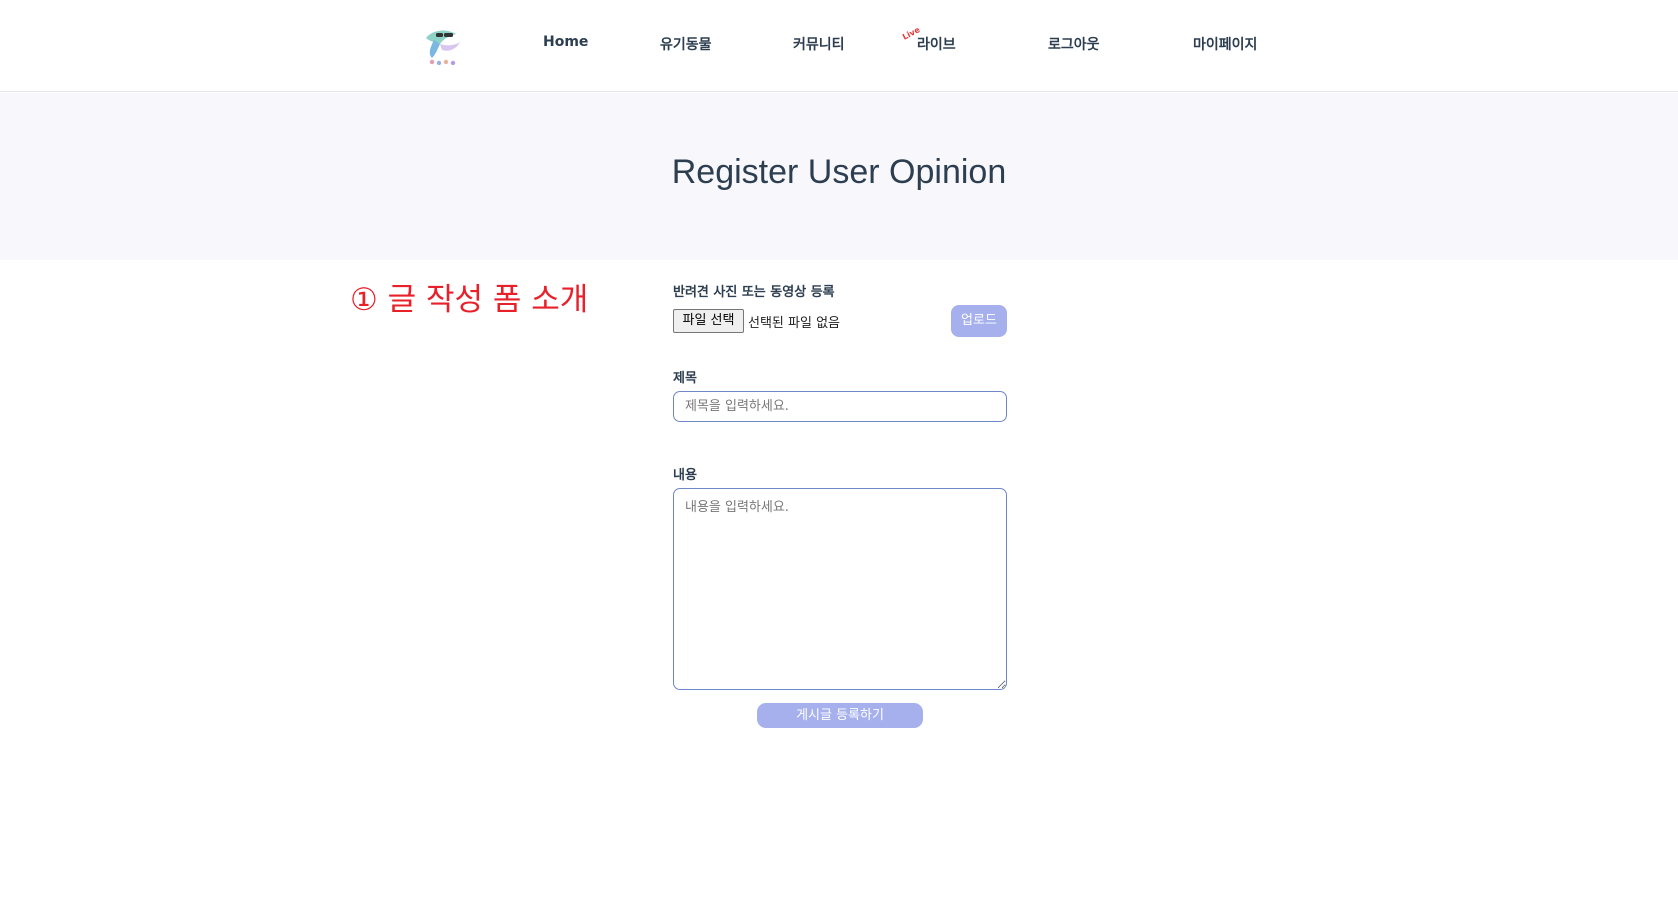 This screenshot has width=1678, height=900. Describe the element at coordinates (840, 715) in the screenshot. I see `submit-post-button: 게시글 등록하기` at that location.